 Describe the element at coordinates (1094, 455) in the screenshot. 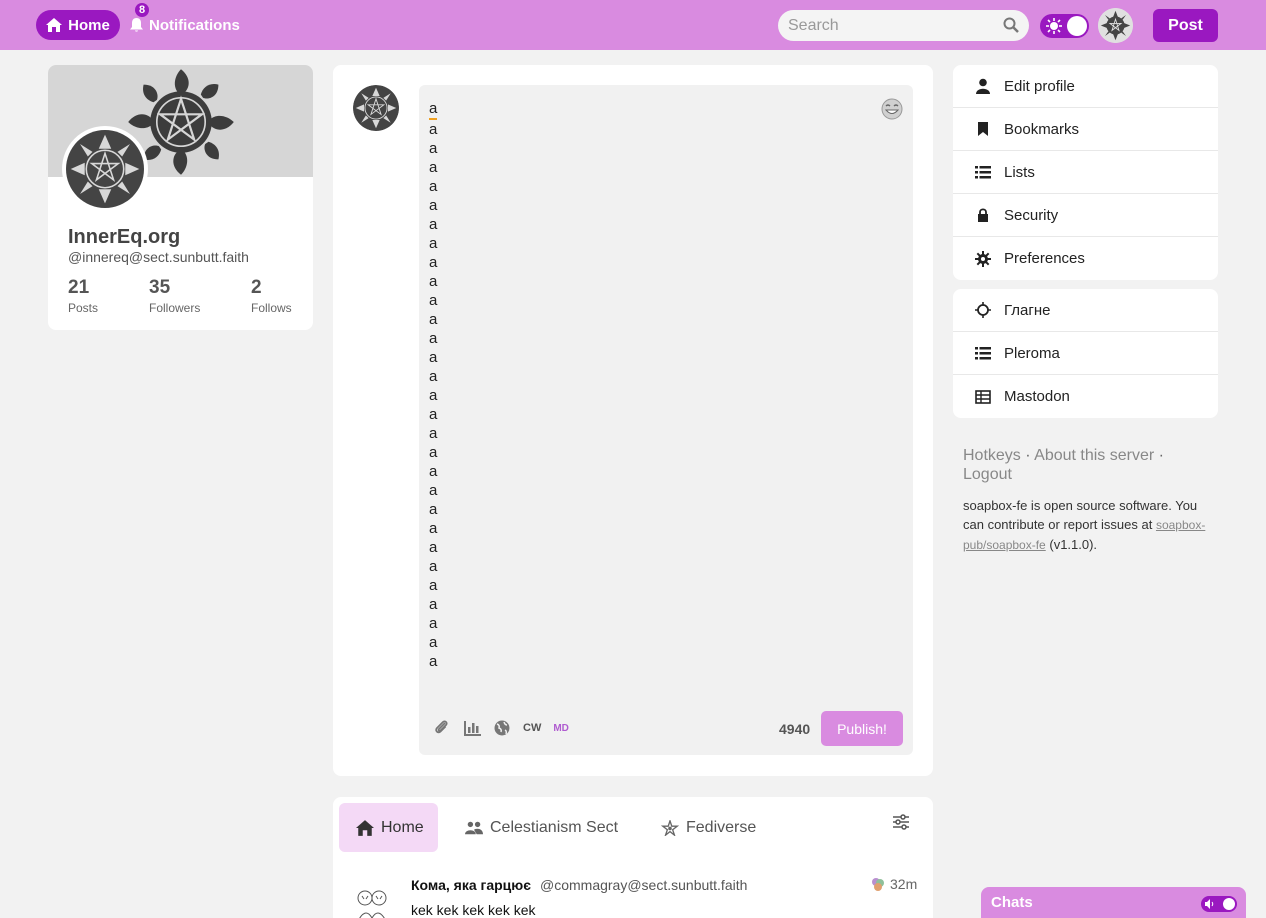

I see `about-server-link: About this server` at that location.